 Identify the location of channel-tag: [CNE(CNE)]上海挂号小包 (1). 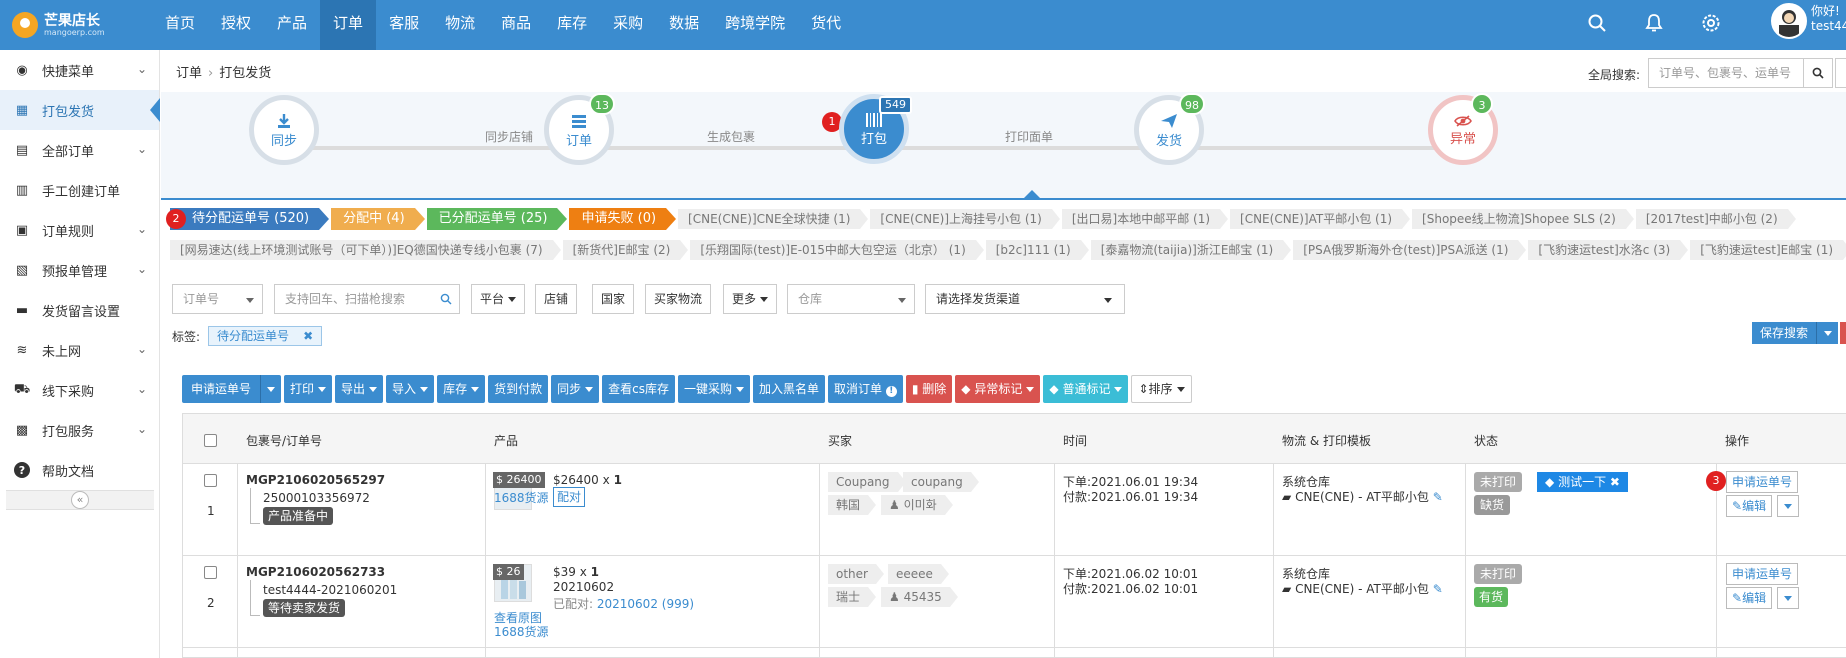
(965, 219).